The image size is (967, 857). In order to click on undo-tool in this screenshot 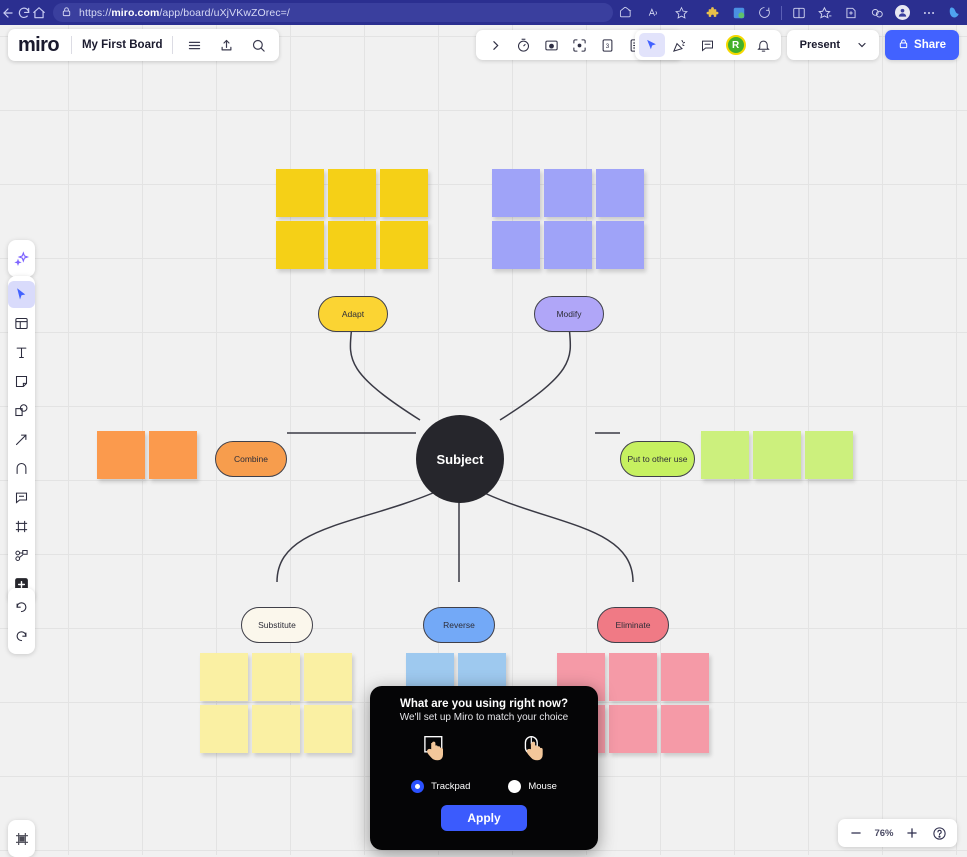, I will do `click(21, 606)`.